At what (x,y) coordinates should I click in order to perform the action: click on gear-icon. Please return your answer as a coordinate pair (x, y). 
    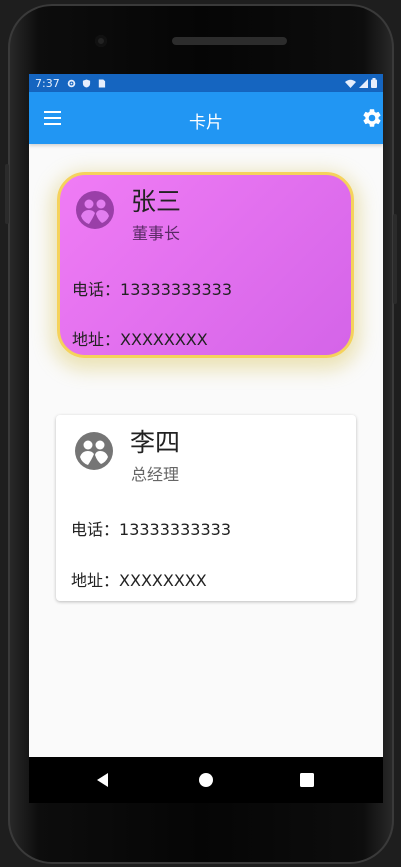
    Looking at the image, I should click on (71, 83).